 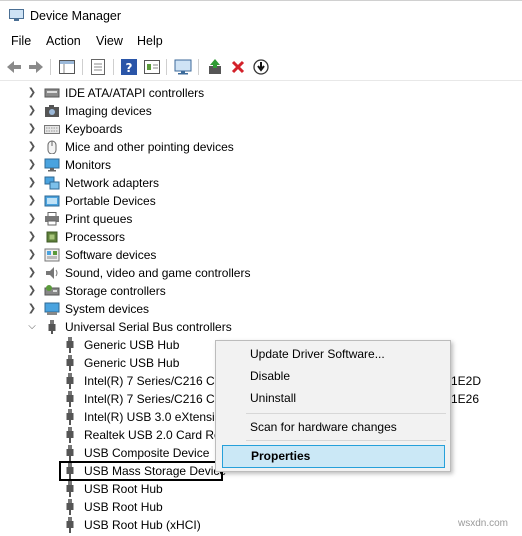 What do you see at coordinates (261, 183) in the screenshot?
I see `tree-category: ❯ Network adapters` at bounding box center [261, 183].